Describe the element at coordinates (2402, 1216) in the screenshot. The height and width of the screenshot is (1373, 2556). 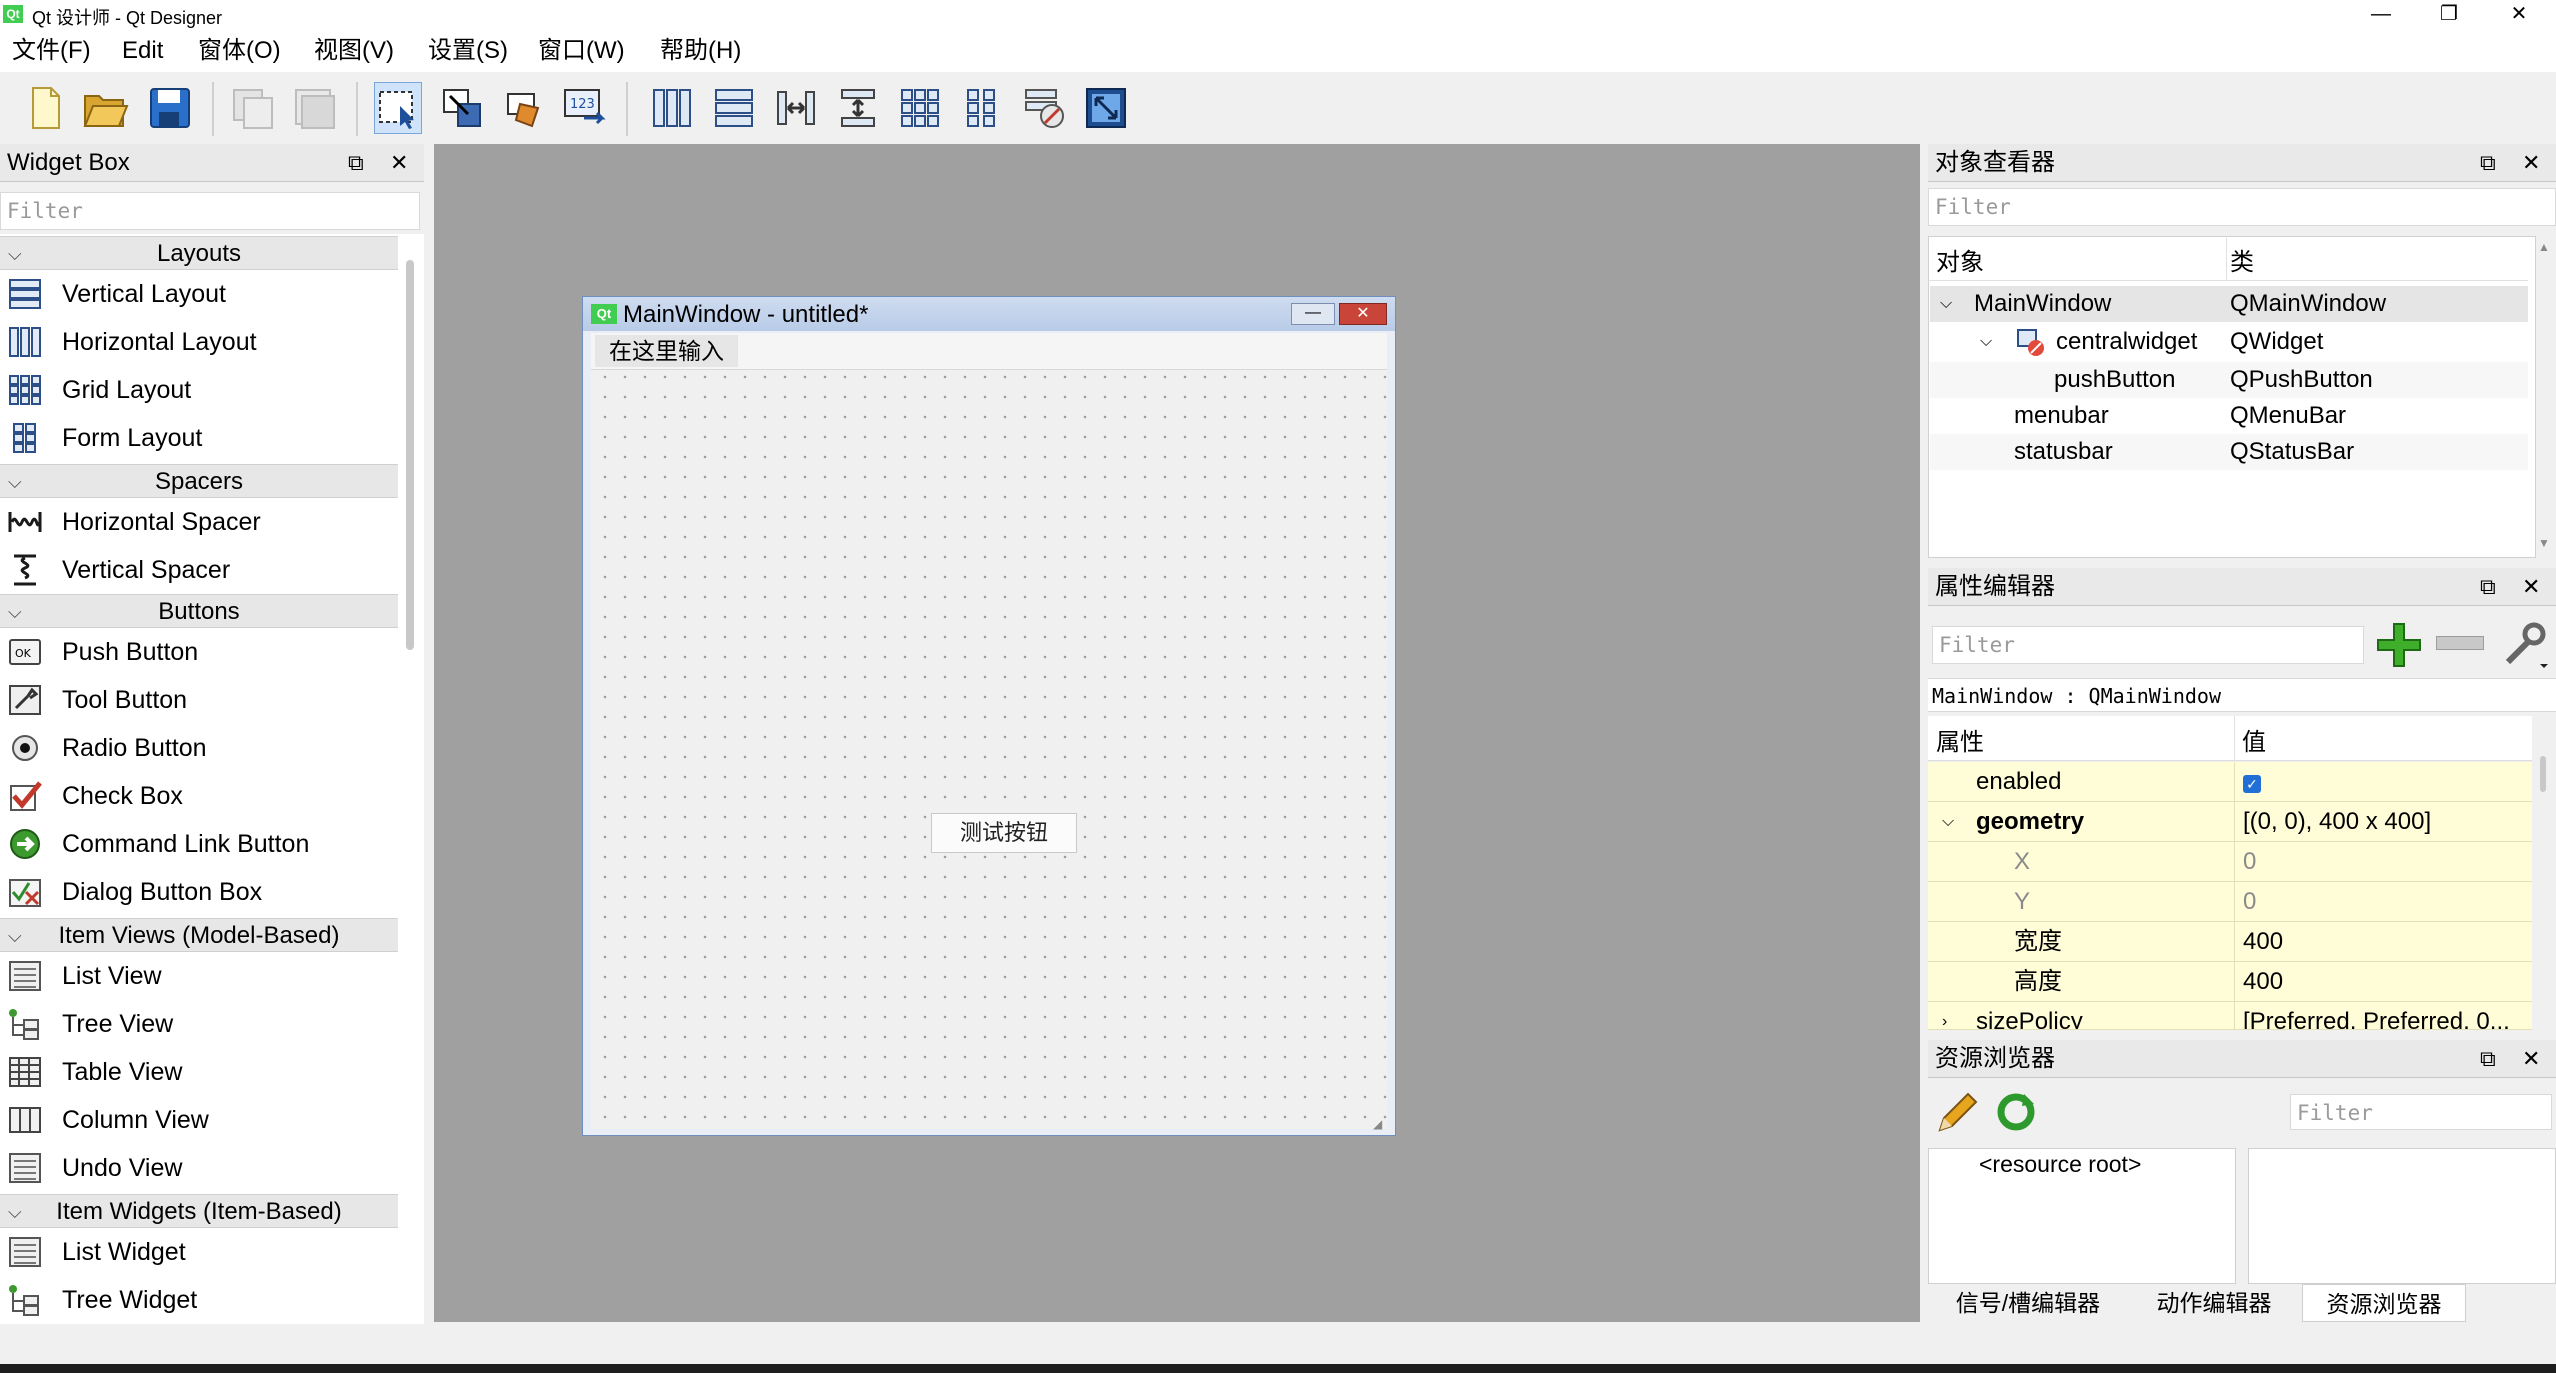
I see `resource-files` at that location.